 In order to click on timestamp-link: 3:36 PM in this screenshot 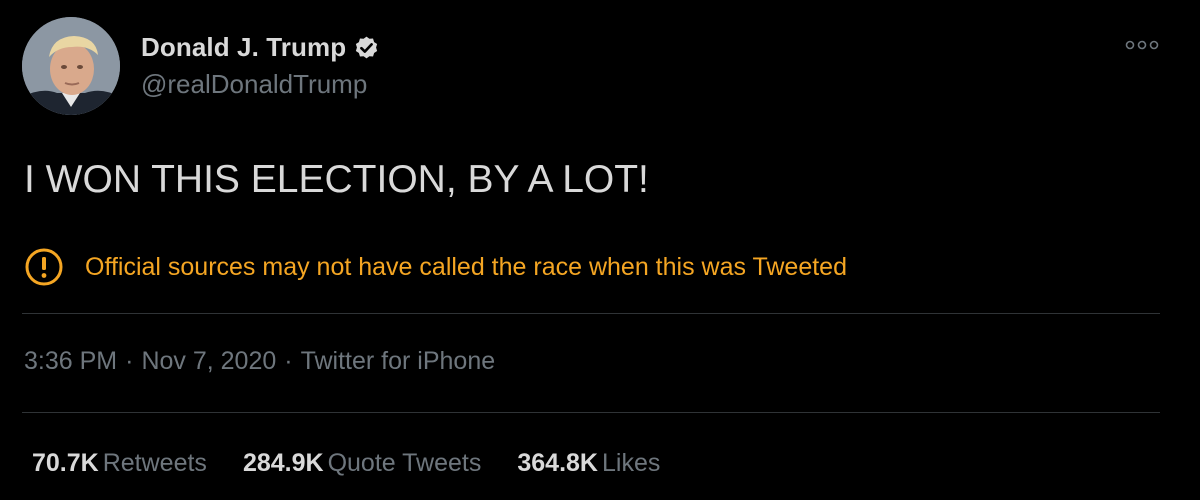, I will do `click(70, 361)`.